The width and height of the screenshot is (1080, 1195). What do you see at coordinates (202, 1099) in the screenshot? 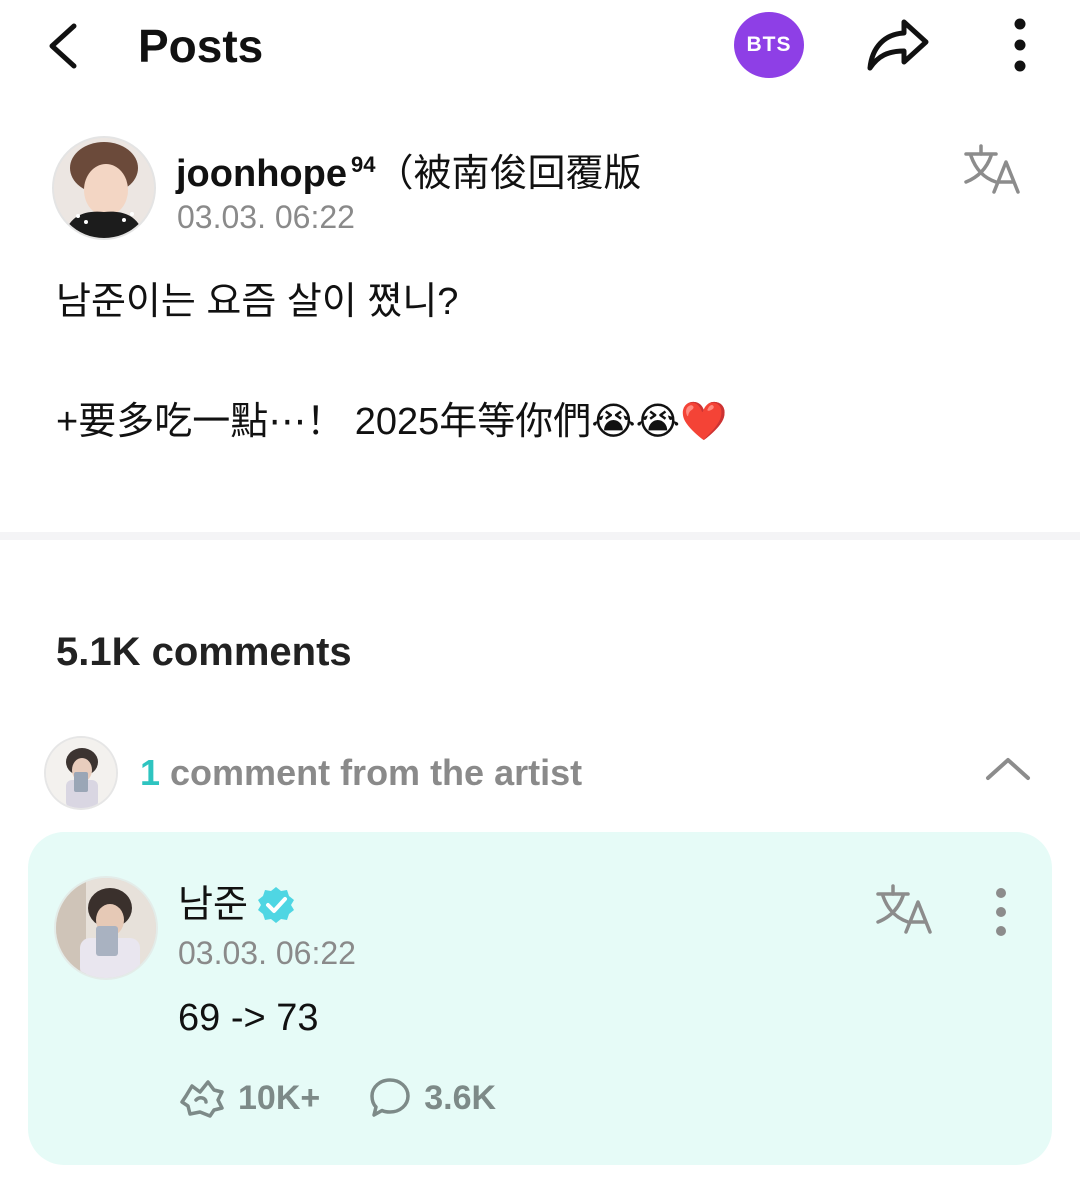
I see `like-icon` at bounding box center [202, 1099].